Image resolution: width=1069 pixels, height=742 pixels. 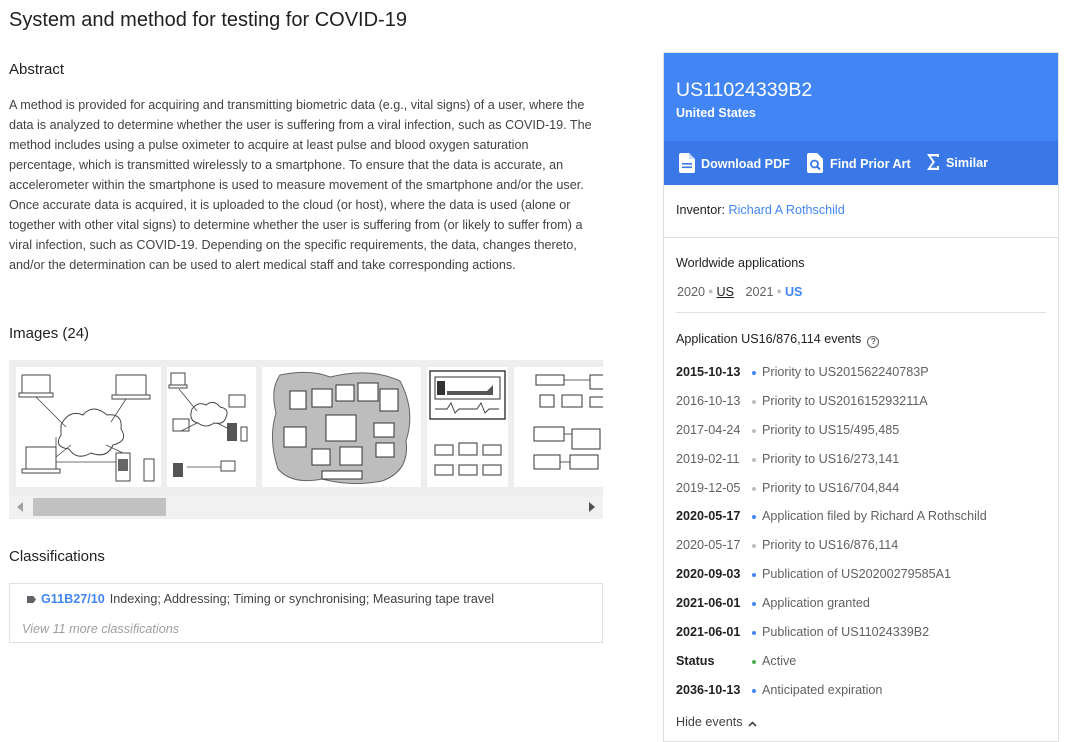 What do you see at coordinates (754, 661) in the screenshot?
I see `status-dot-icon` at bounding box center [754, 661].